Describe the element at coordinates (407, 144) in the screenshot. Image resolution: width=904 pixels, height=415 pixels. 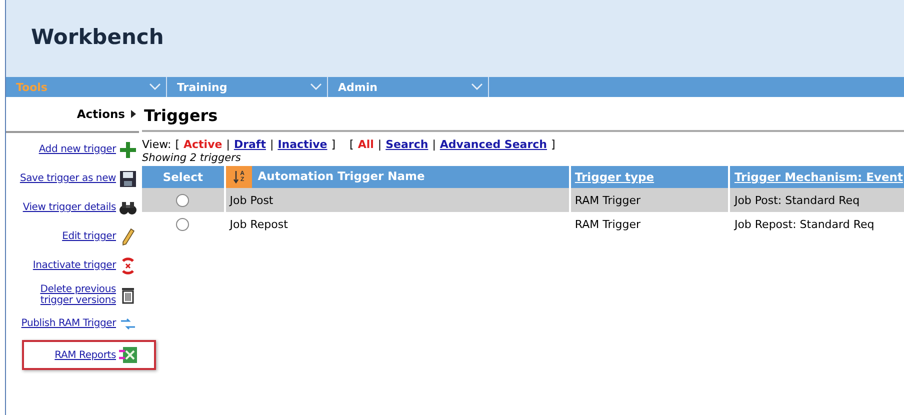
I see `filter-link: Search` at that location.